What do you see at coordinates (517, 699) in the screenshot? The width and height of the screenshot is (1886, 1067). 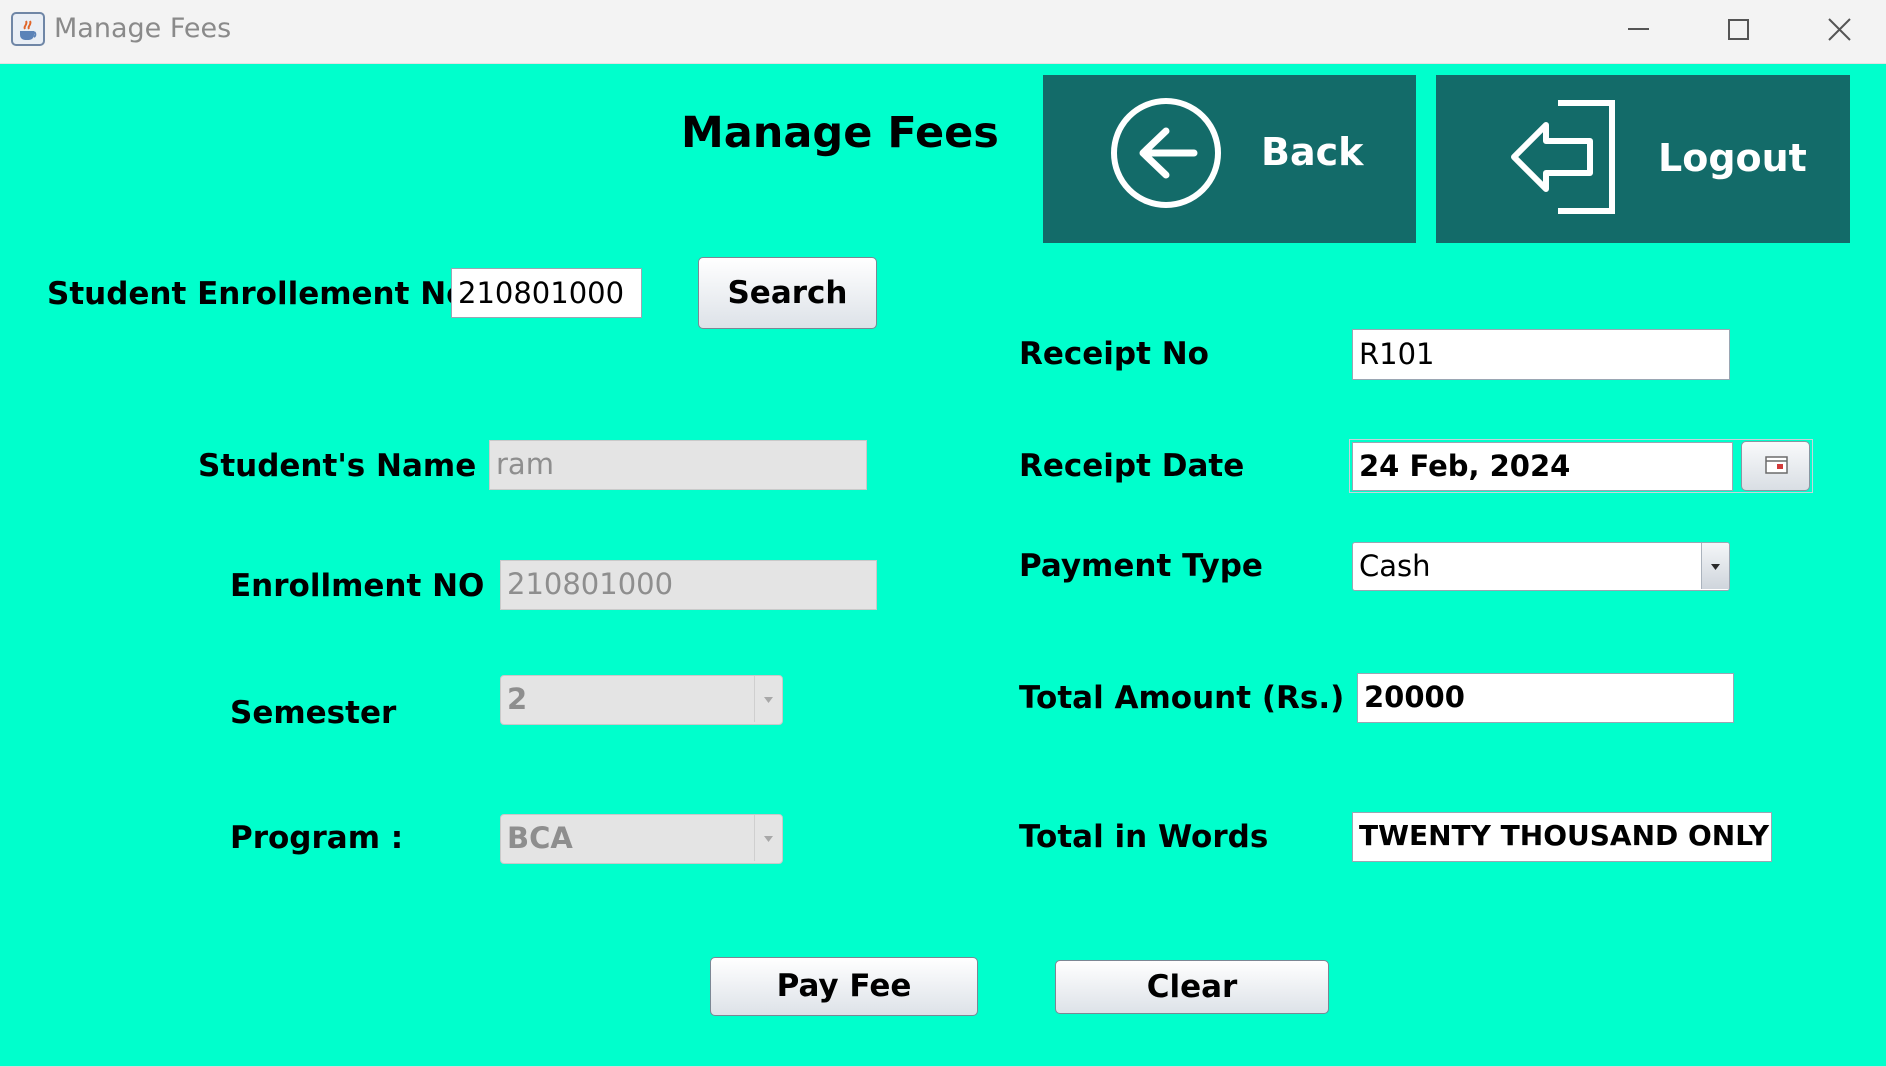 I see `semester-value: 2` at bounding box center [517, 699].